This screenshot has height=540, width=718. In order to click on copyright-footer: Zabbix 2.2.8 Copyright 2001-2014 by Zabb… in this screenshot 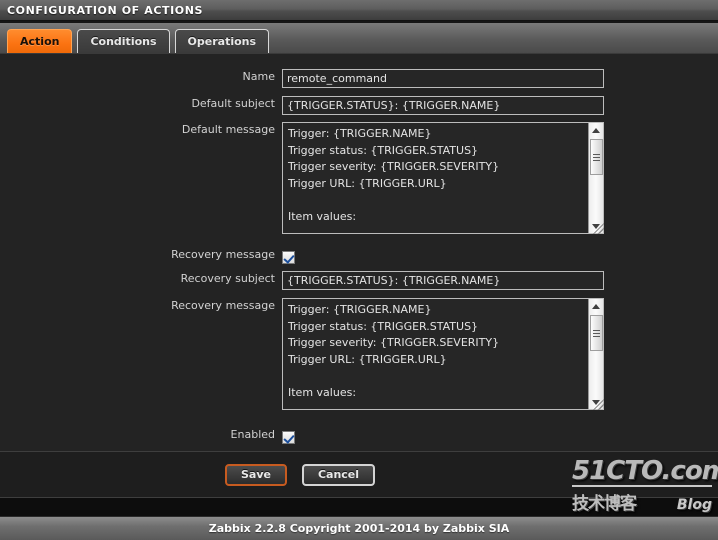, I will do `click(359, 528)`.